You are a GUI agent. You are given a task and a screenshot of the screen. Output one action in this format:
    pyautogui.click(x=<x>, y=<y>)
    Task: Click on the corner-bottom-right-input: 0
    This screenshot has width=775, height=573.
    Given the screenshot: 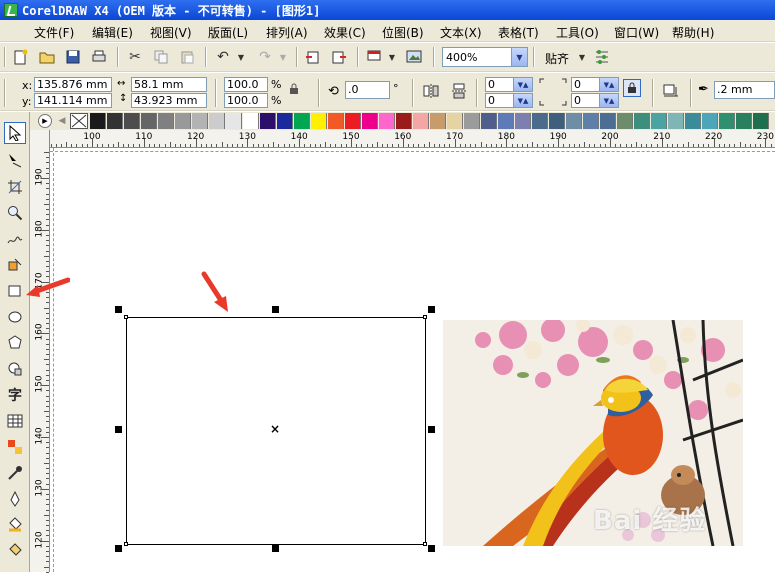 What is the action you would take?
    pyautogui.click(x=586, y=100)
    